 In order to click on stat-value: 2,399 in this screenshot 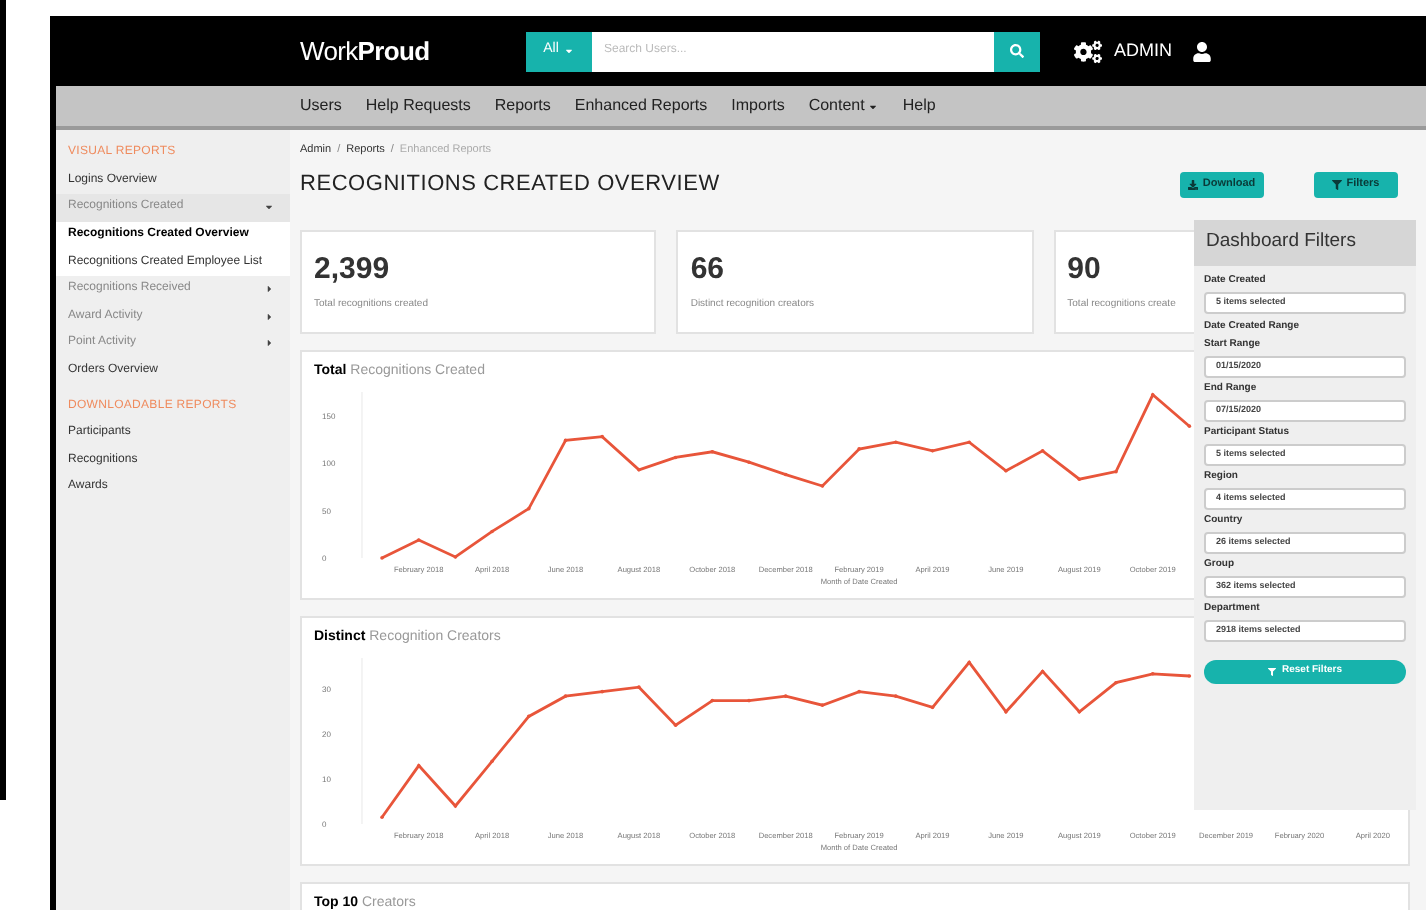, I will do `click(352, 270)`.